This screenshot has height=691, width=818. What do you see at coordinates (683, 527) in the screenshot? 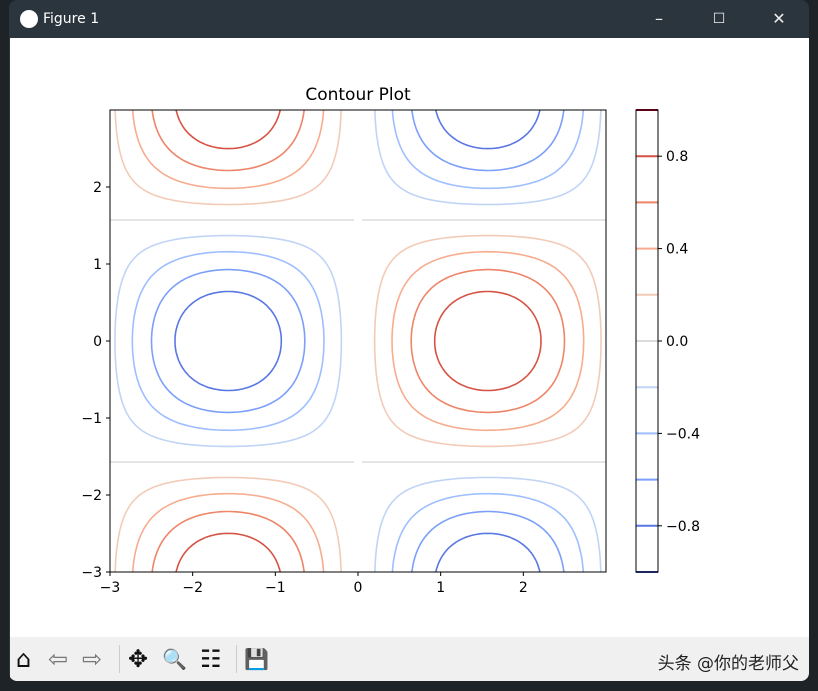
I see `colorbar-tick-label: −0.8` at bounding box center [683, 527].